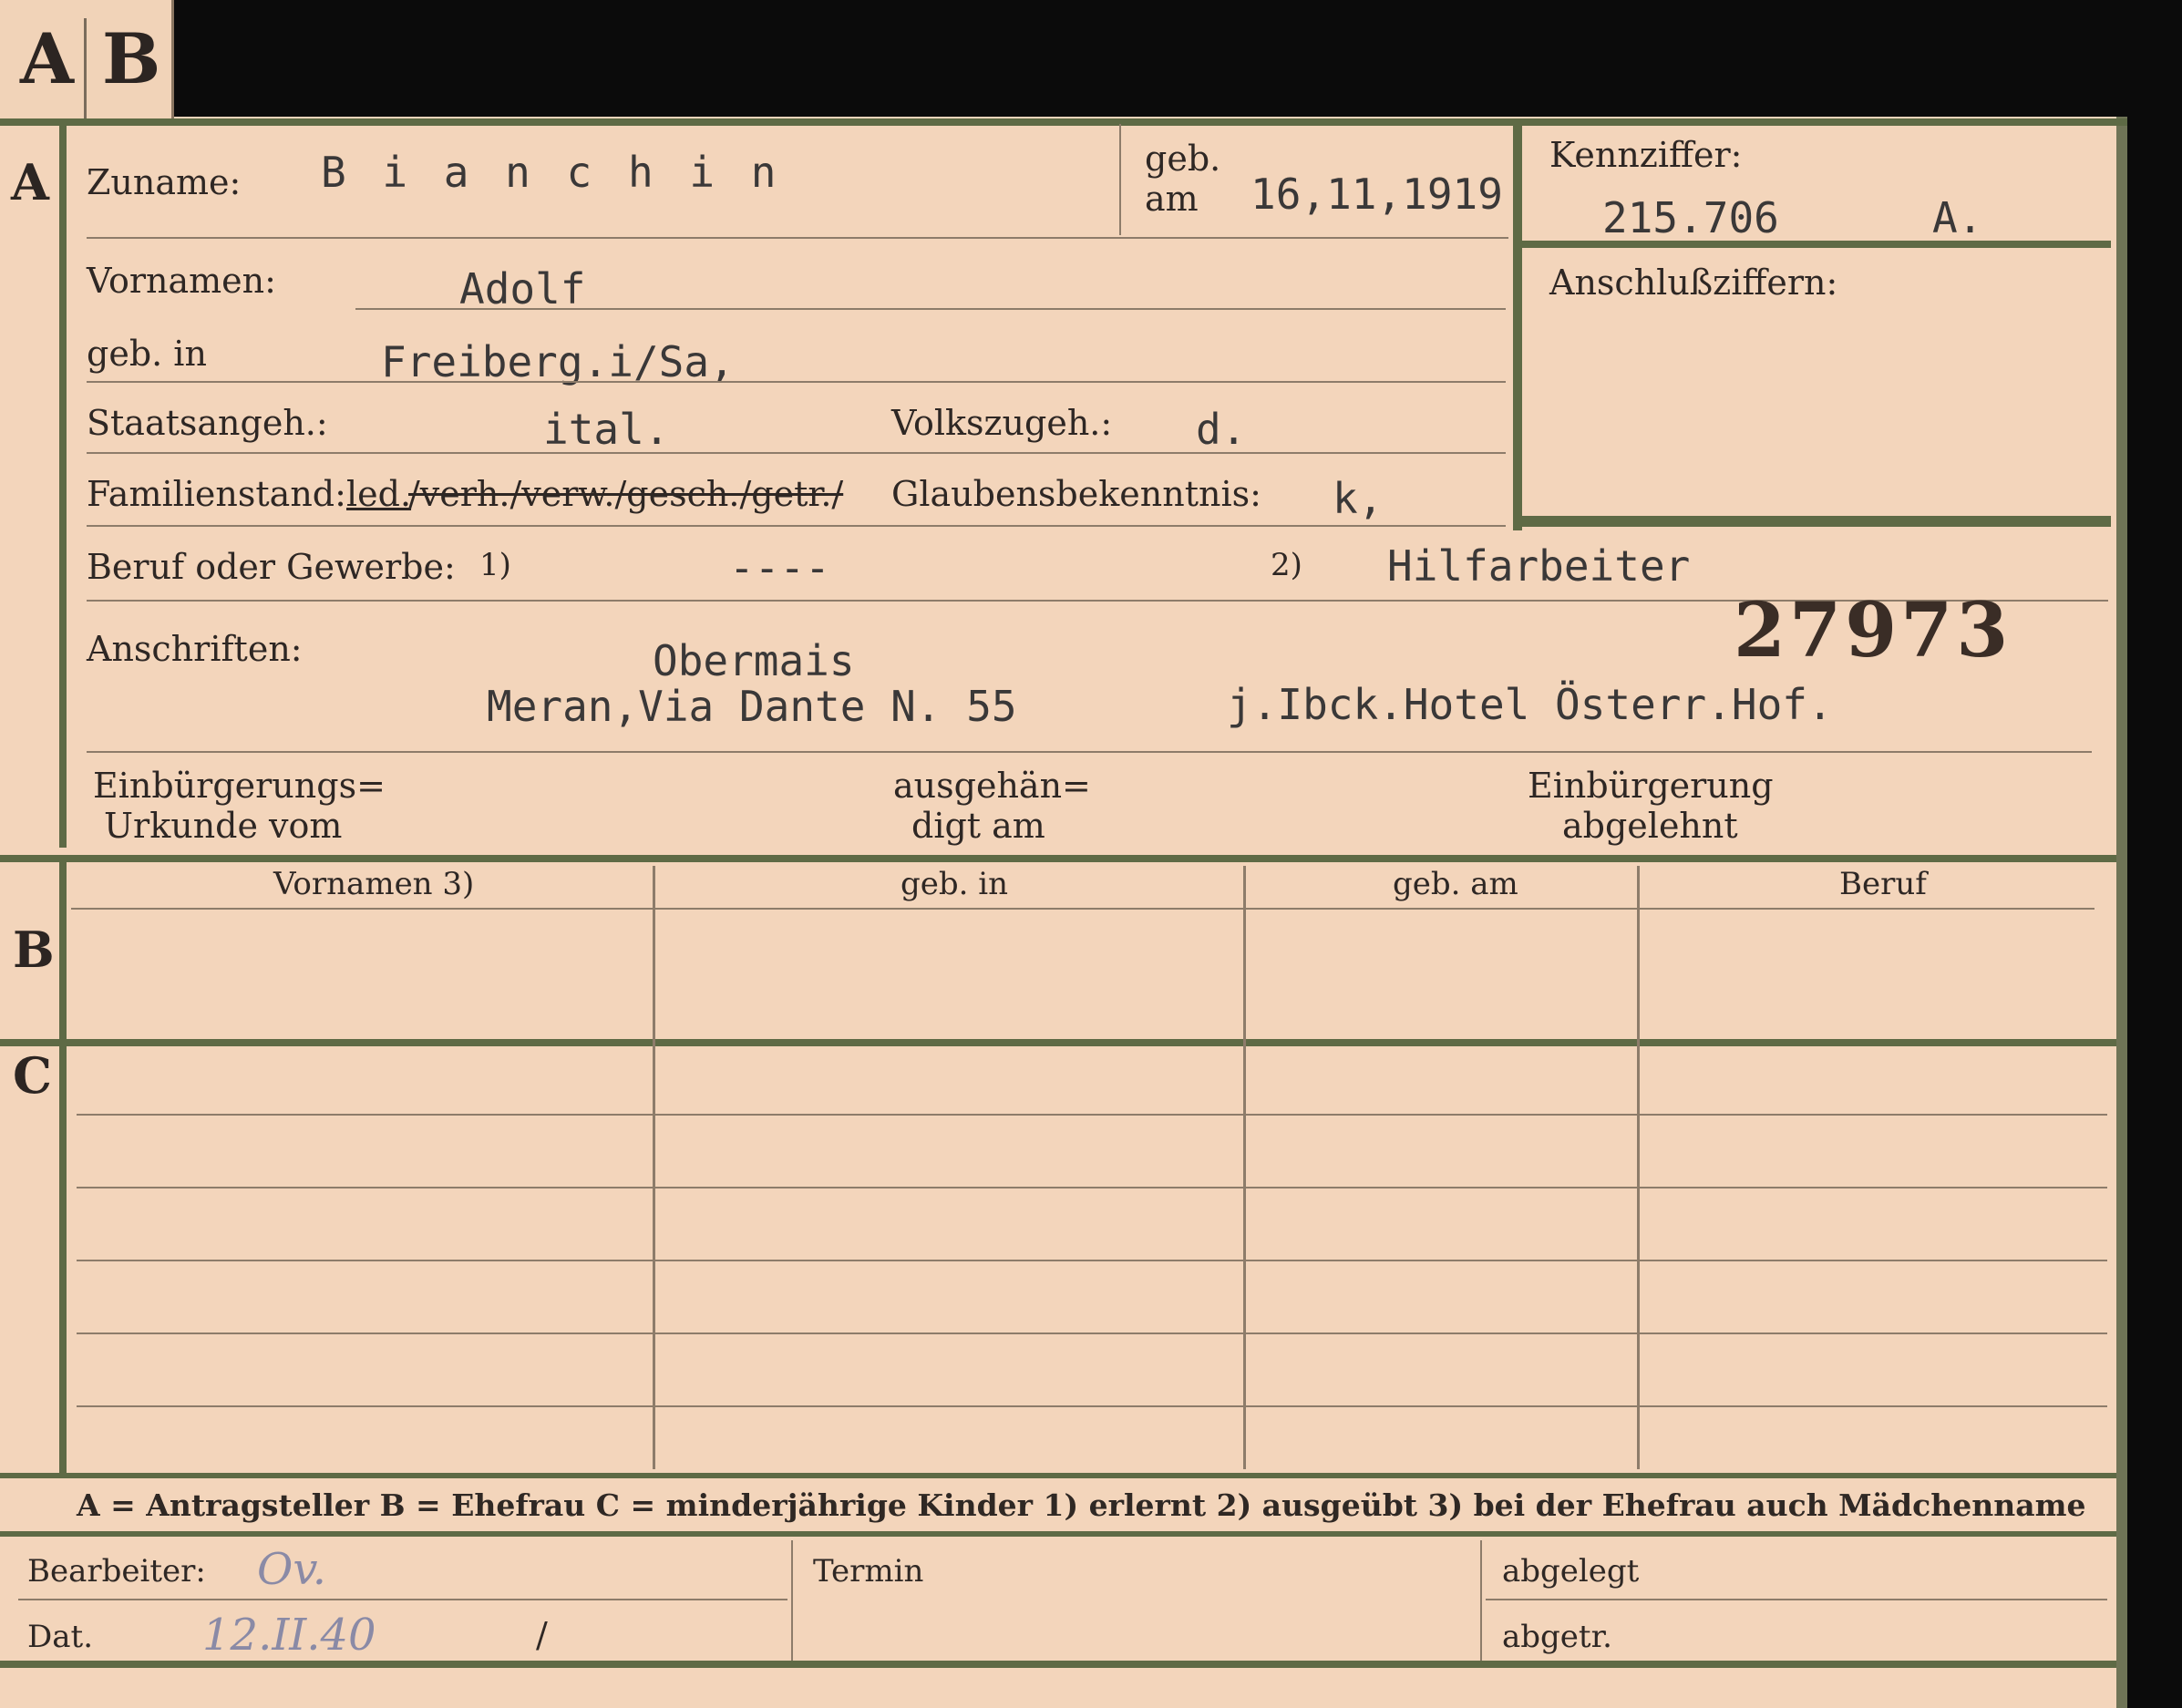  I want to click on section-label-c: C, so click(32, 1075).